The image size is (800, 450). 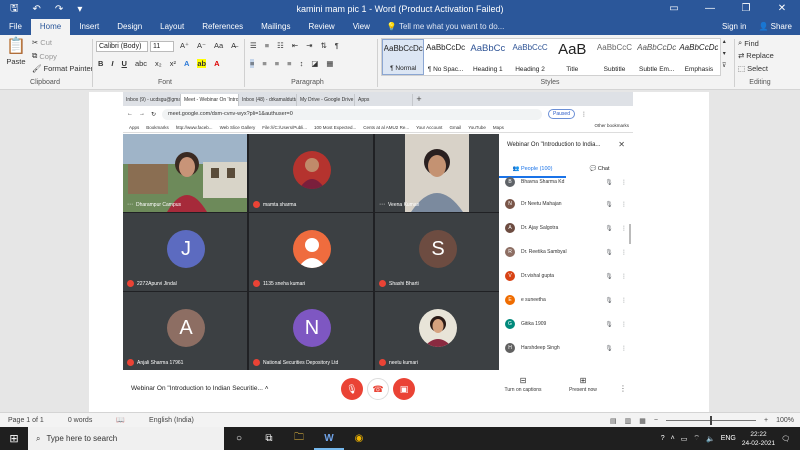 What do you see at coordinates (152, 100) in the screenshot?
I see `browser-tab-gmail-1: Inbox (9) - ucdsgu@gmail.com` at bounding box center [152, 100].